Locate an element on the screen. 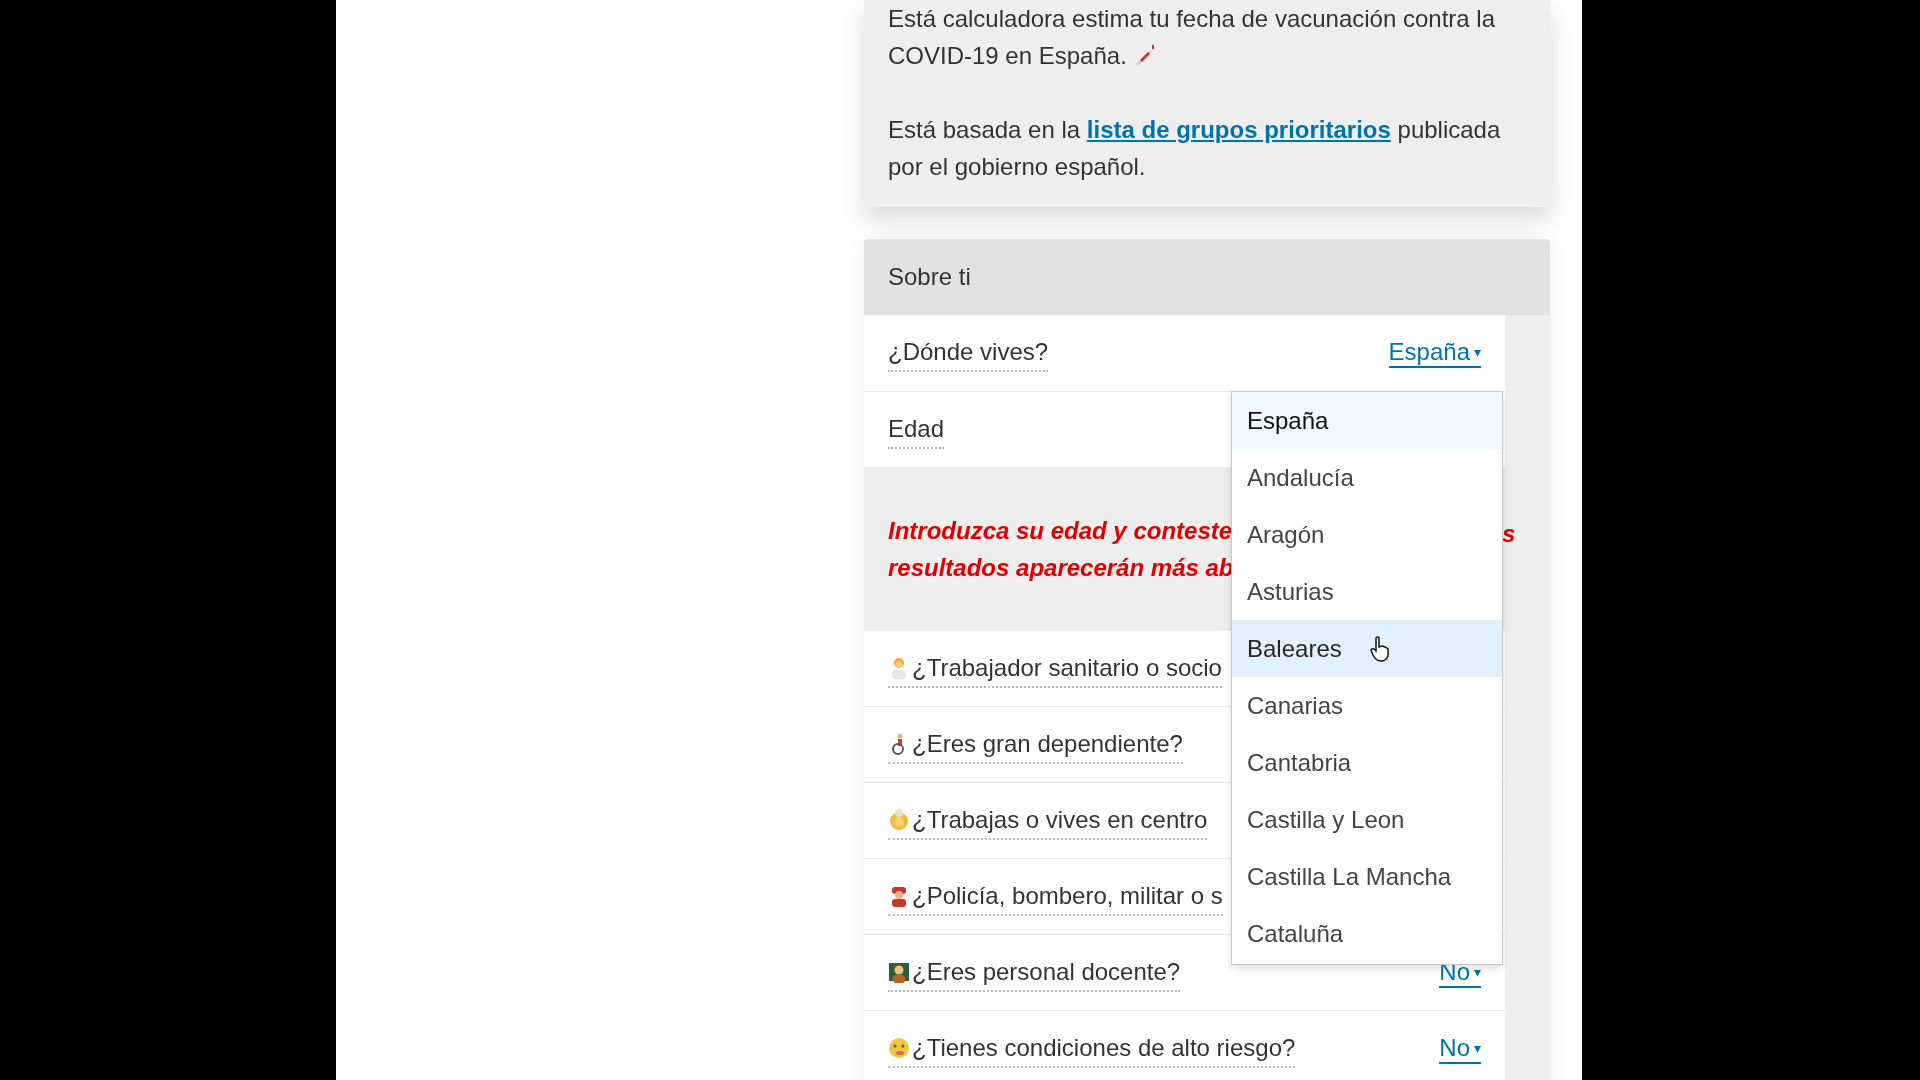 This screenshot has height=1080, width=1920. question-label: Edad is located at coordinates (916, 429).